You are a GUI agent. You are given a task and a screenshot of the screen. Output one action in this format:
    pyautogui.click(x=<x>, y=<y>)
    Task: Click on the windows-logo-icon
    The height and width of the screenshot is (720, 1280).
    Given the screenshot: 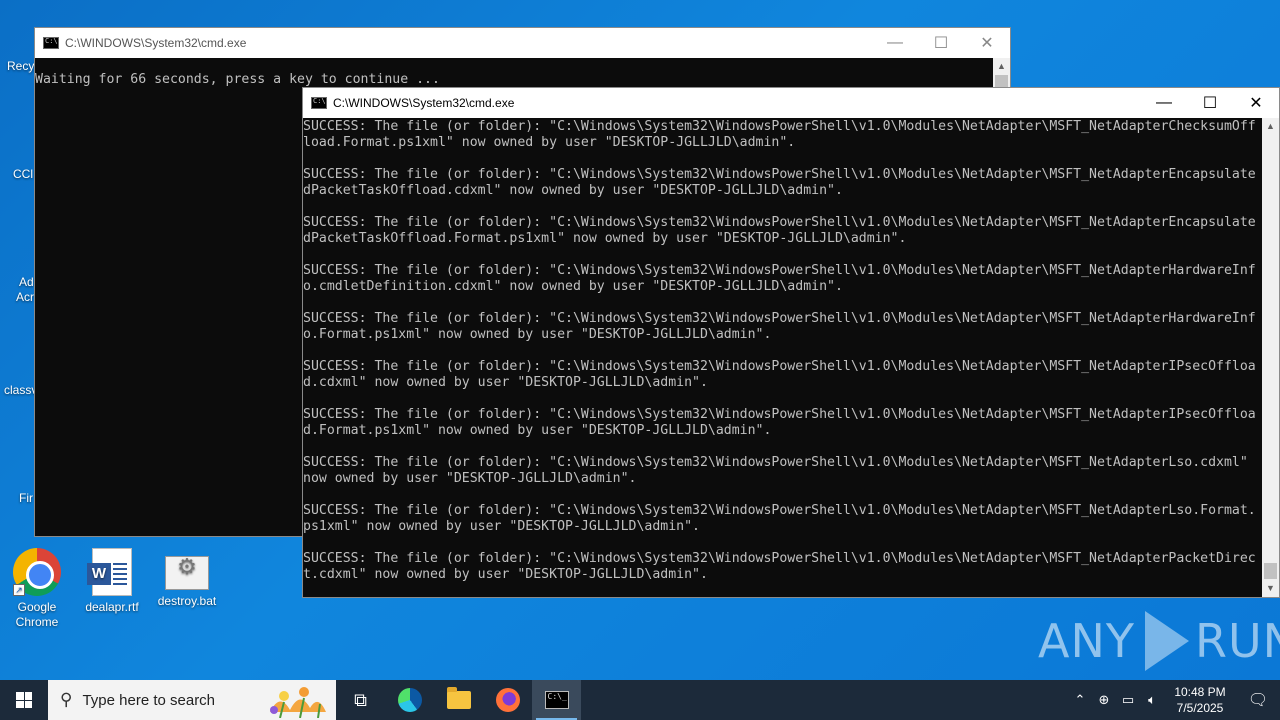 What is the action you would take?
    pyautogui.click(x=24, y=700)
    